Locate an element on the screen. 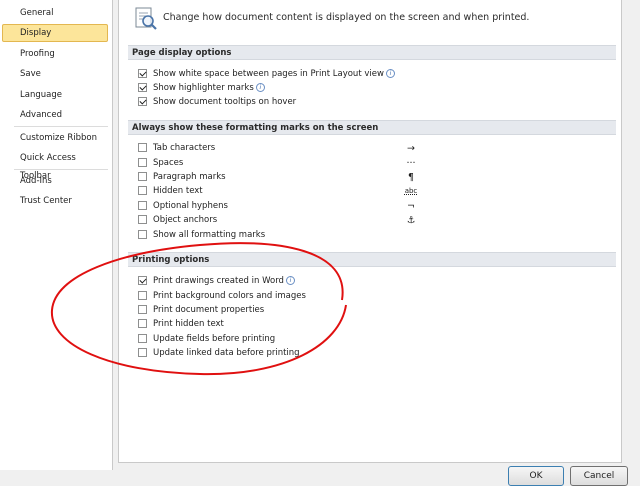 This screenshot has height=486, width=640. nav-item-display: Display is located at coordinates (55, 33).